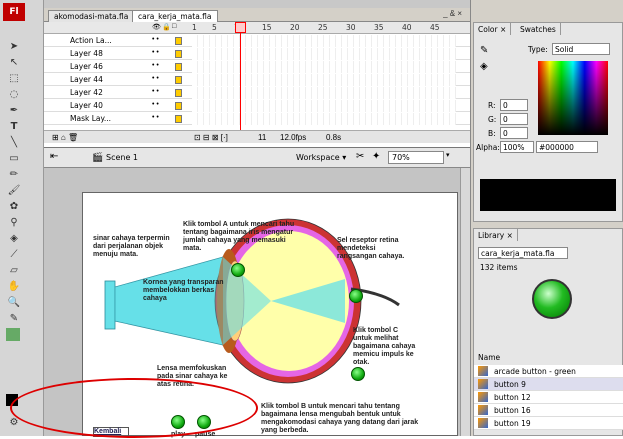 The height and width of the screenshot is (439, 623). What do you see at coordinates (86, 105) in the screenshot?
I see `layer-name: Layer 40` at bounding box center [86, 105].